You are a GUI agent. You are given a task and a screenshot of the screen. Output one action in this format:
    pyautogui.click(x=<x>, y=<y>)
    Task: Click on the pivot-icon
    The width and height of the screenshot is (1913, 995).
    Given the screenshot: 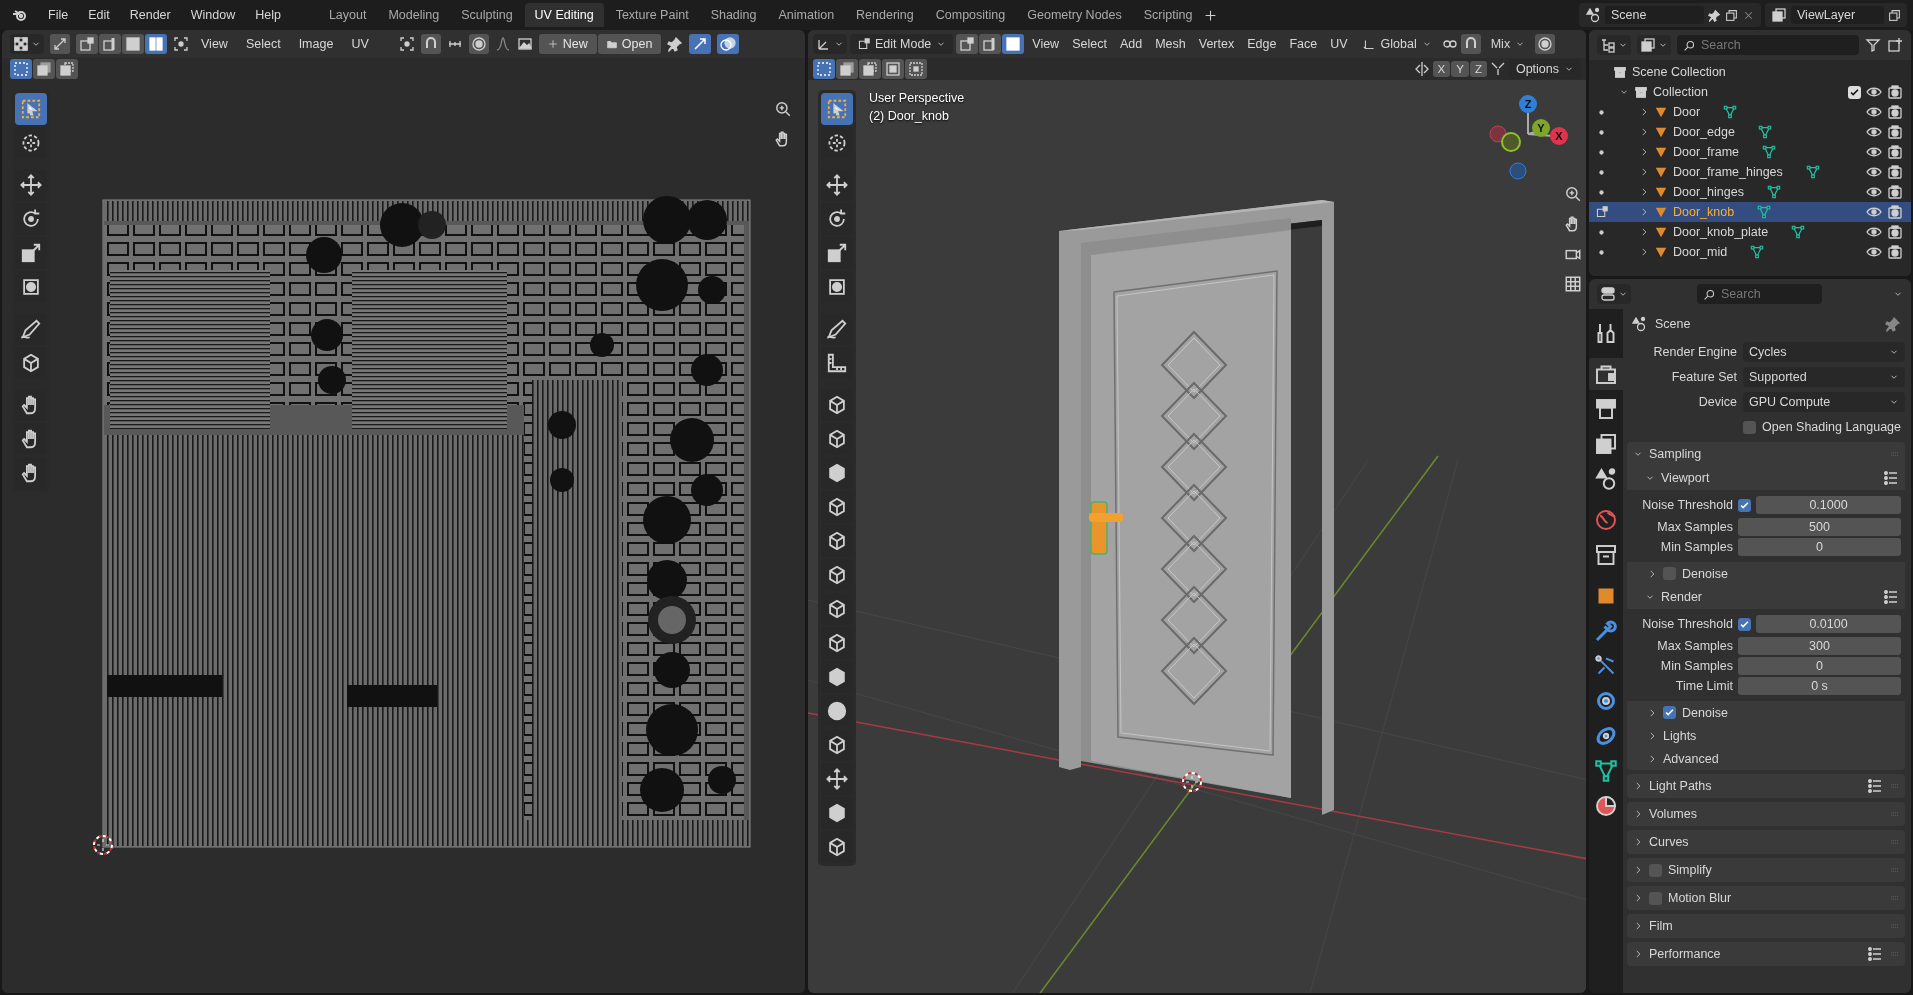 What is the action you would take?
    pyautogui.click(x=406, y=44)
    